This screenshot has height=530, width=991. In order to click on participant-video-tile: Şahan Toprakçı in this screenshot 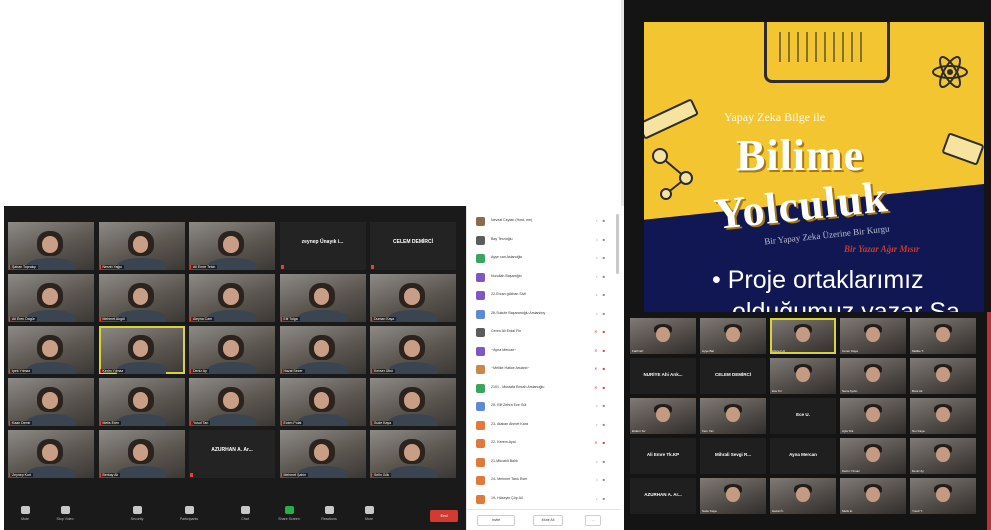, I will do `click(51, 246)`.